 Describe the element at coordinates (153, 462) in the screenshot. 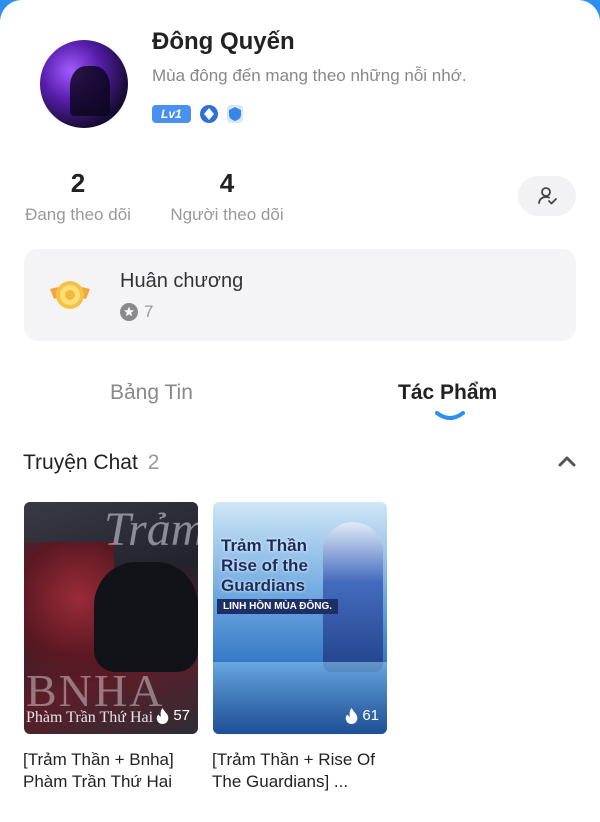

I see `section-count: 2` at that location.